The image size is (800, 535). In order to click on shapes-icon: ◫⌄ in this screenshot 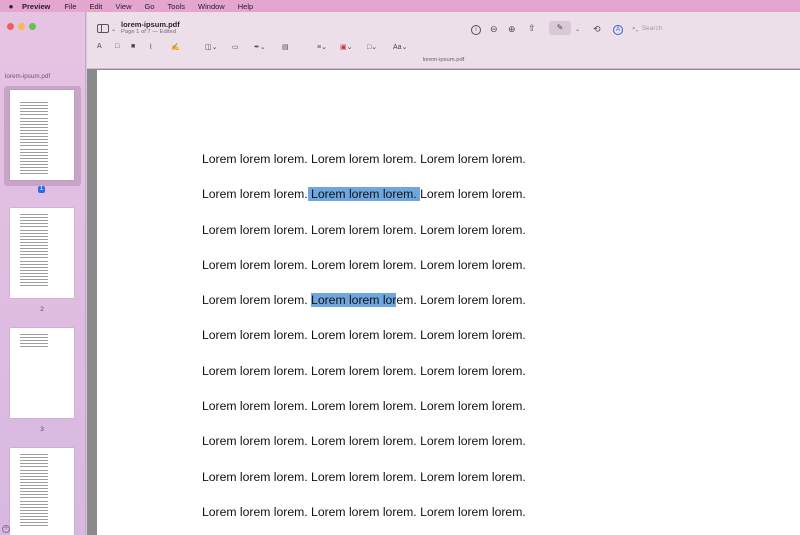, I will do `click(211, 47)`.